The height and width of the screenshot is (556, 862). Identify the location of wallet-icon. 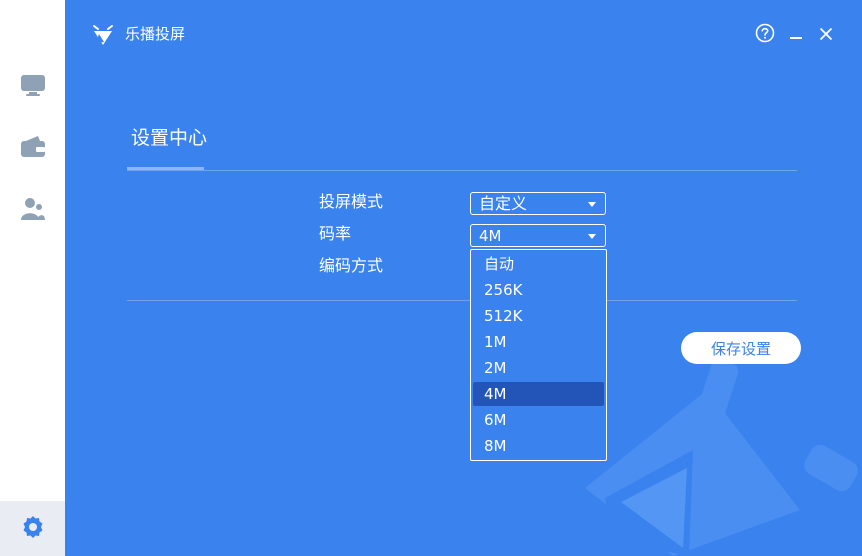
(33, 149).